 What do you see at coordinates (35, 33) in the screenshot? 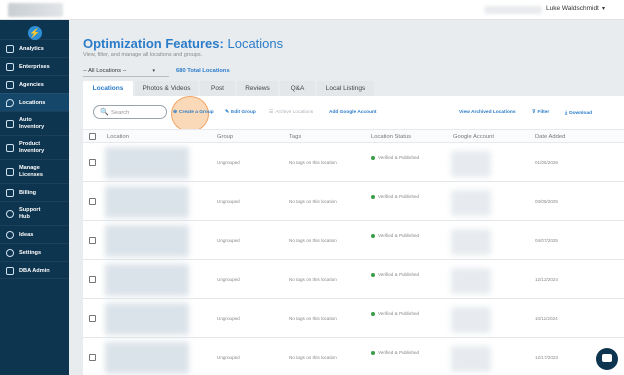
I see `lightning-logo-icon: ⚡` at bounding box center [35, 33].